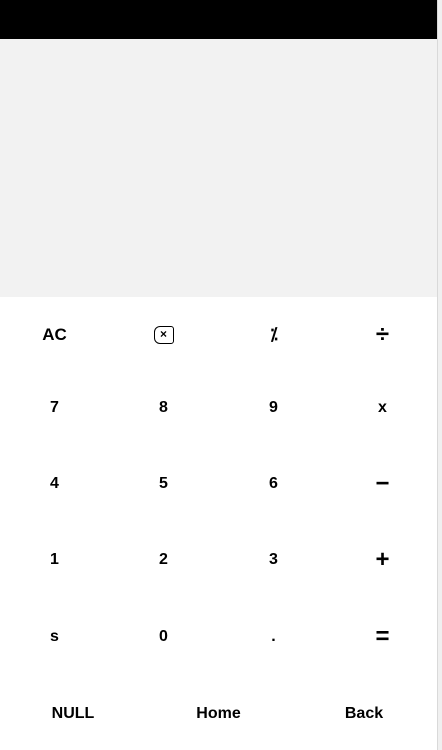 The image size is (442, 750). I want to click on clear-button: AC, so click(54, 335).